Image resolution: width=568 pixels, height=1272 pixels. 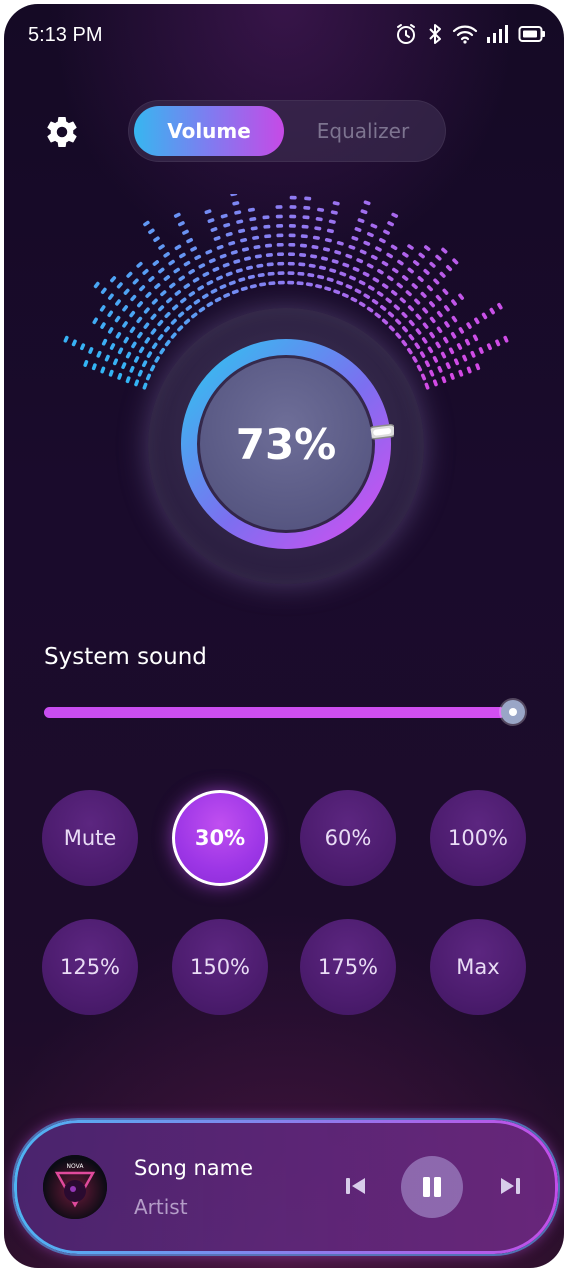 What do you see at coordinates (90, 967) in the screenshot?
I see `preset-125-button: 125%` at bounding box center [90, 967].